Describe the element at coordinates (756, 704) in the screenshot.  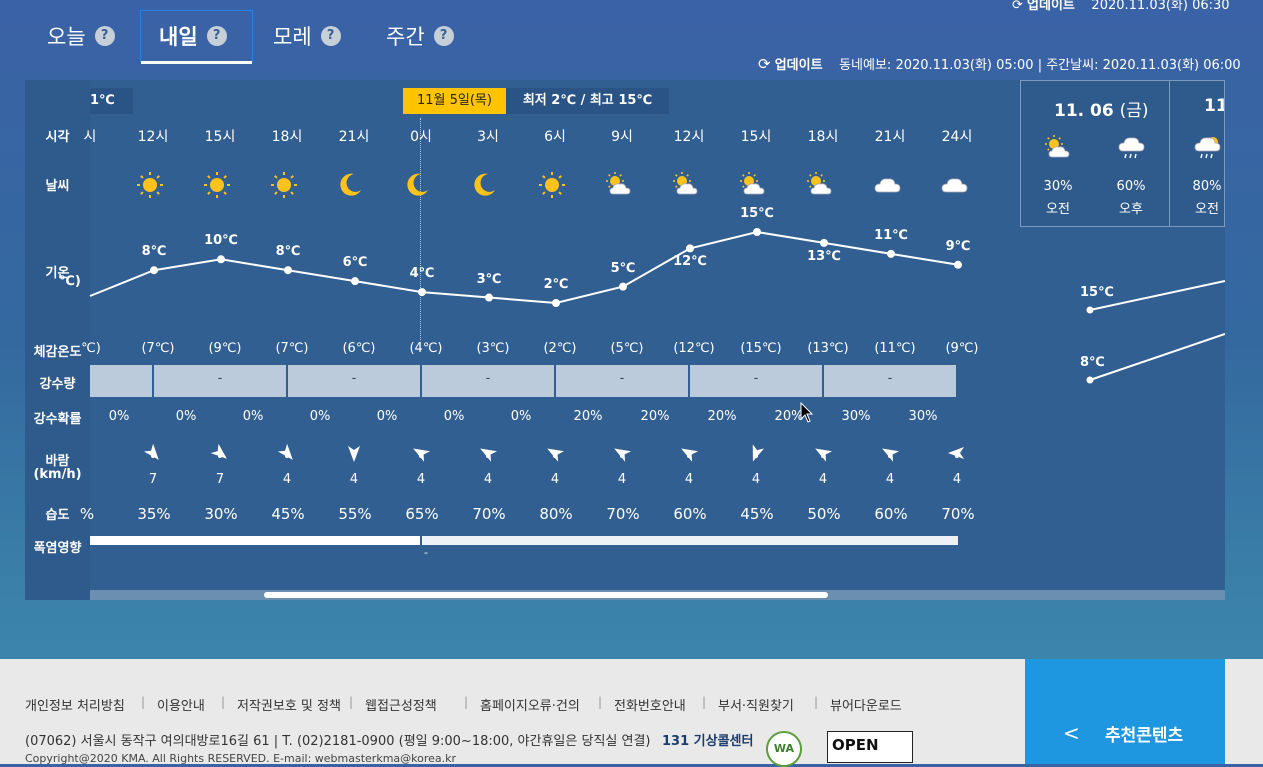
I see `footer-link: 부서·직원찾기` at that location.